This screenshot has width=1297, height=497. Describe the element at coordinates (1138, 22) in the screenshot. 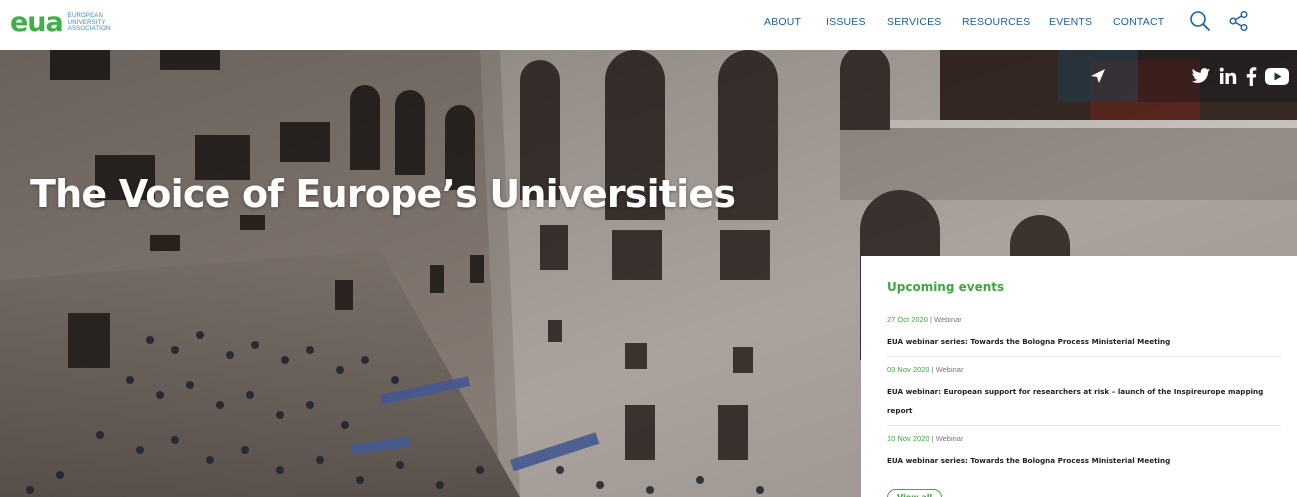

I see `nav-contact: CONTACT` at that location.